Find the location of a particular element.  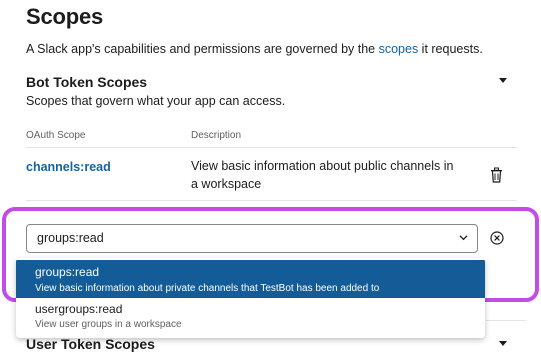

option-description: View user groups in a workspace is located at coordinates (108, 324).